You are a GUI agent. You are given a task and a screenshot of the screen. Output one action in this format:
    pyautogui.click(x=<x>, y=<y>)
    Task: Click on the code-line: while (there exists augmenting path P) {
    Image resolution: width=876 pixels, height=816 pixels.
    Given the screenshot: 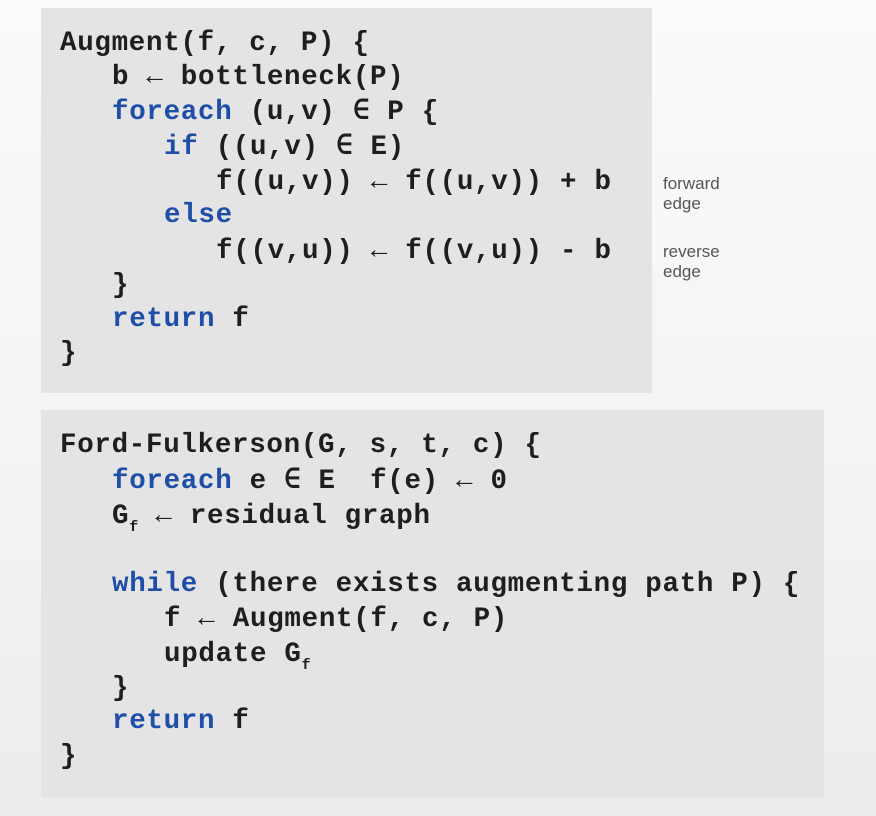 What is the action you would take?
    pyautogui.click(x=456, y=585)
    